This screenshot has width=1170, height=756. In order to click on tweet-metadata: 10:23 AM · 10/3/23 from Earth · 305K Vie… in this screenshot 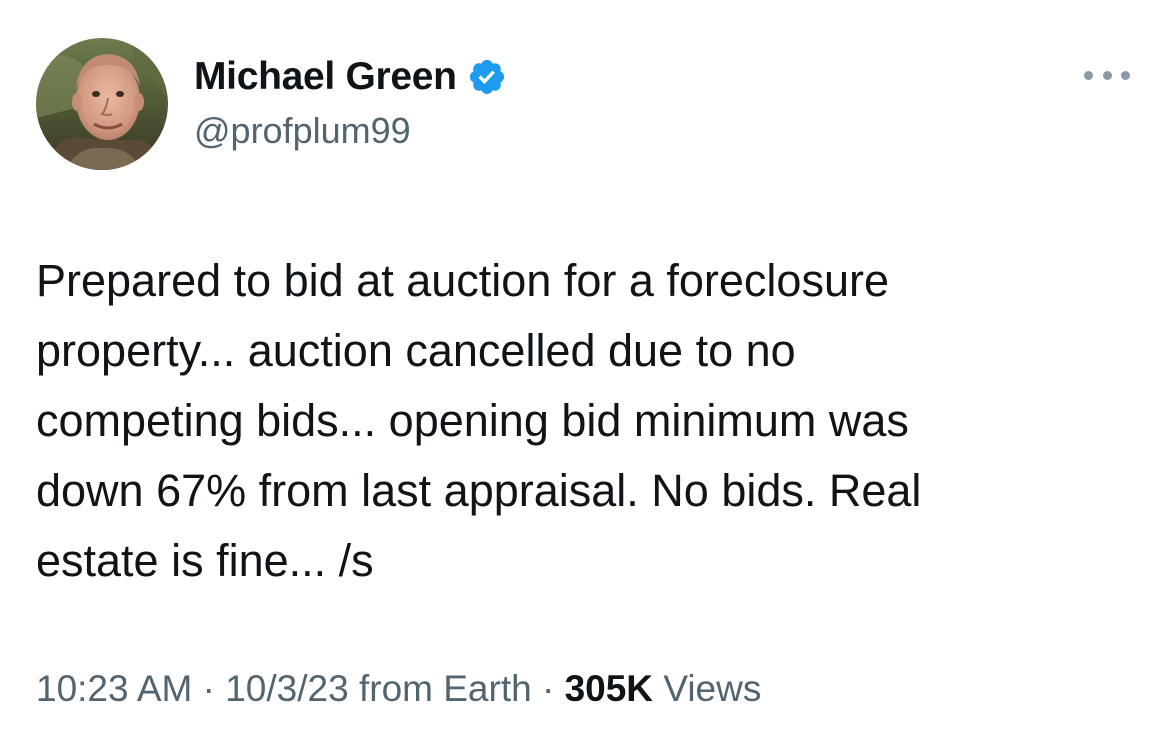, I will do `click(398, 689)`.